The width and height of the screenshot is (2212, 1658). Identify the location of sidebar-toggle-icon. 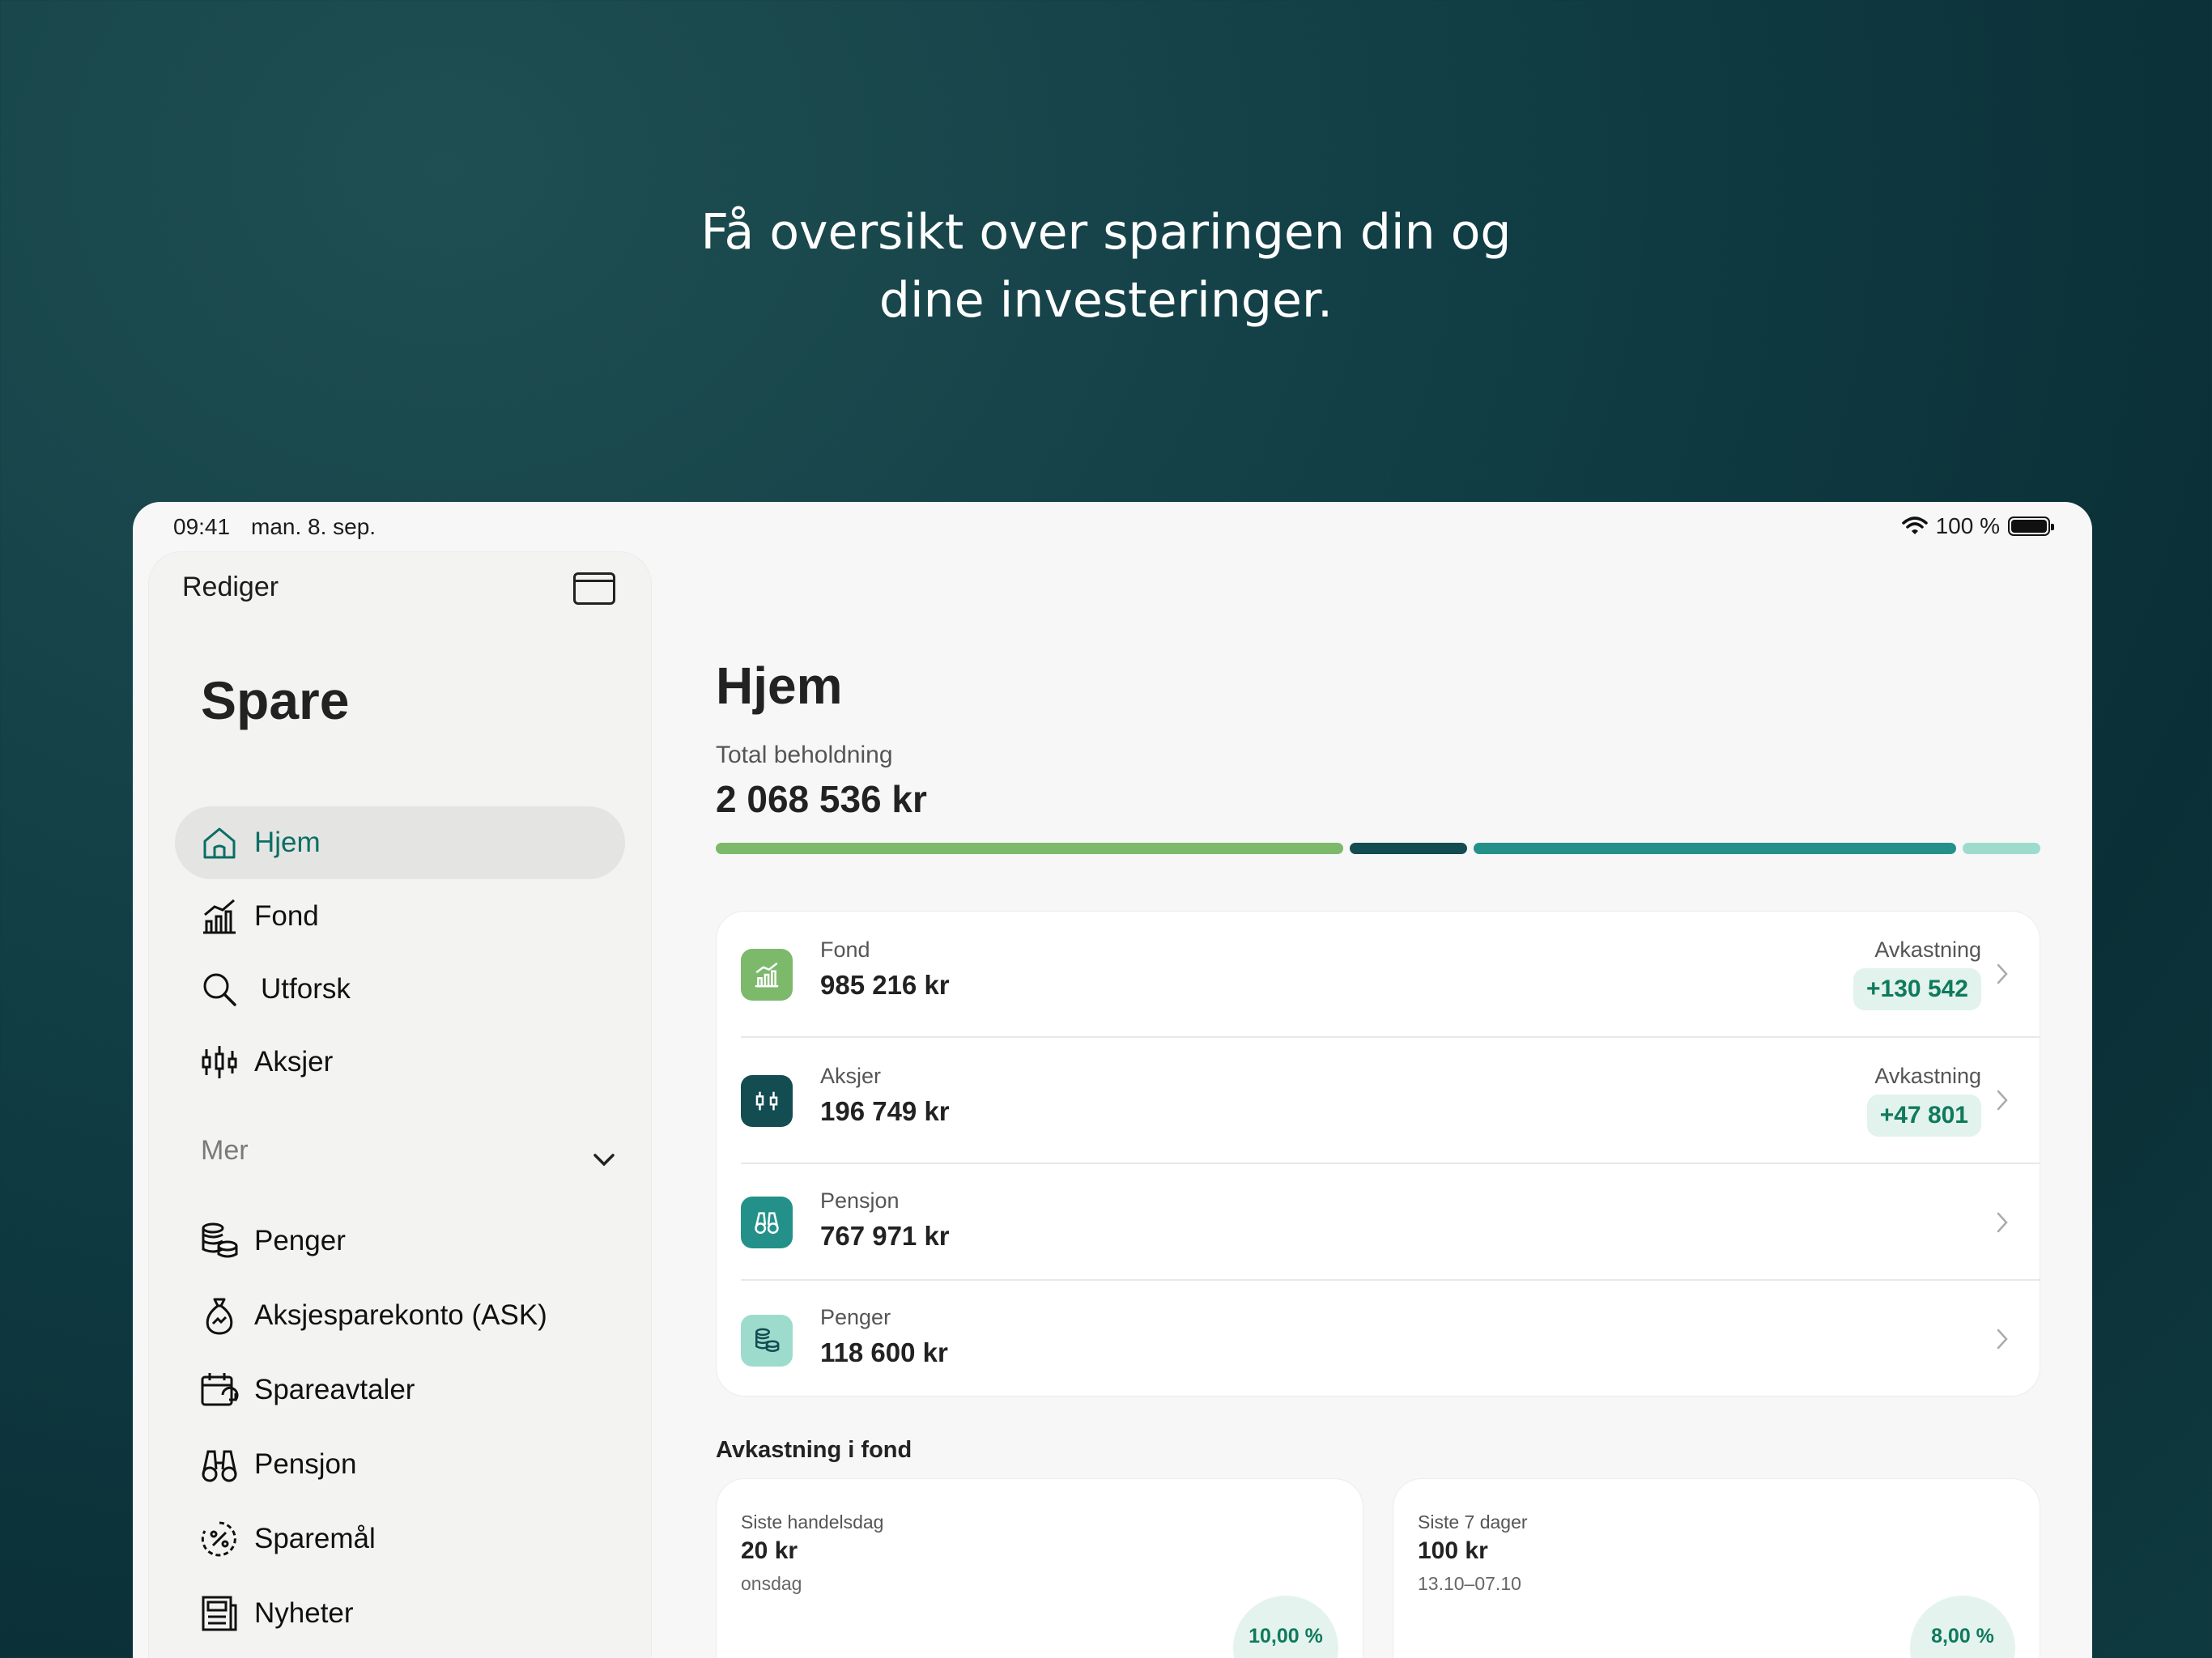
(594, 588).